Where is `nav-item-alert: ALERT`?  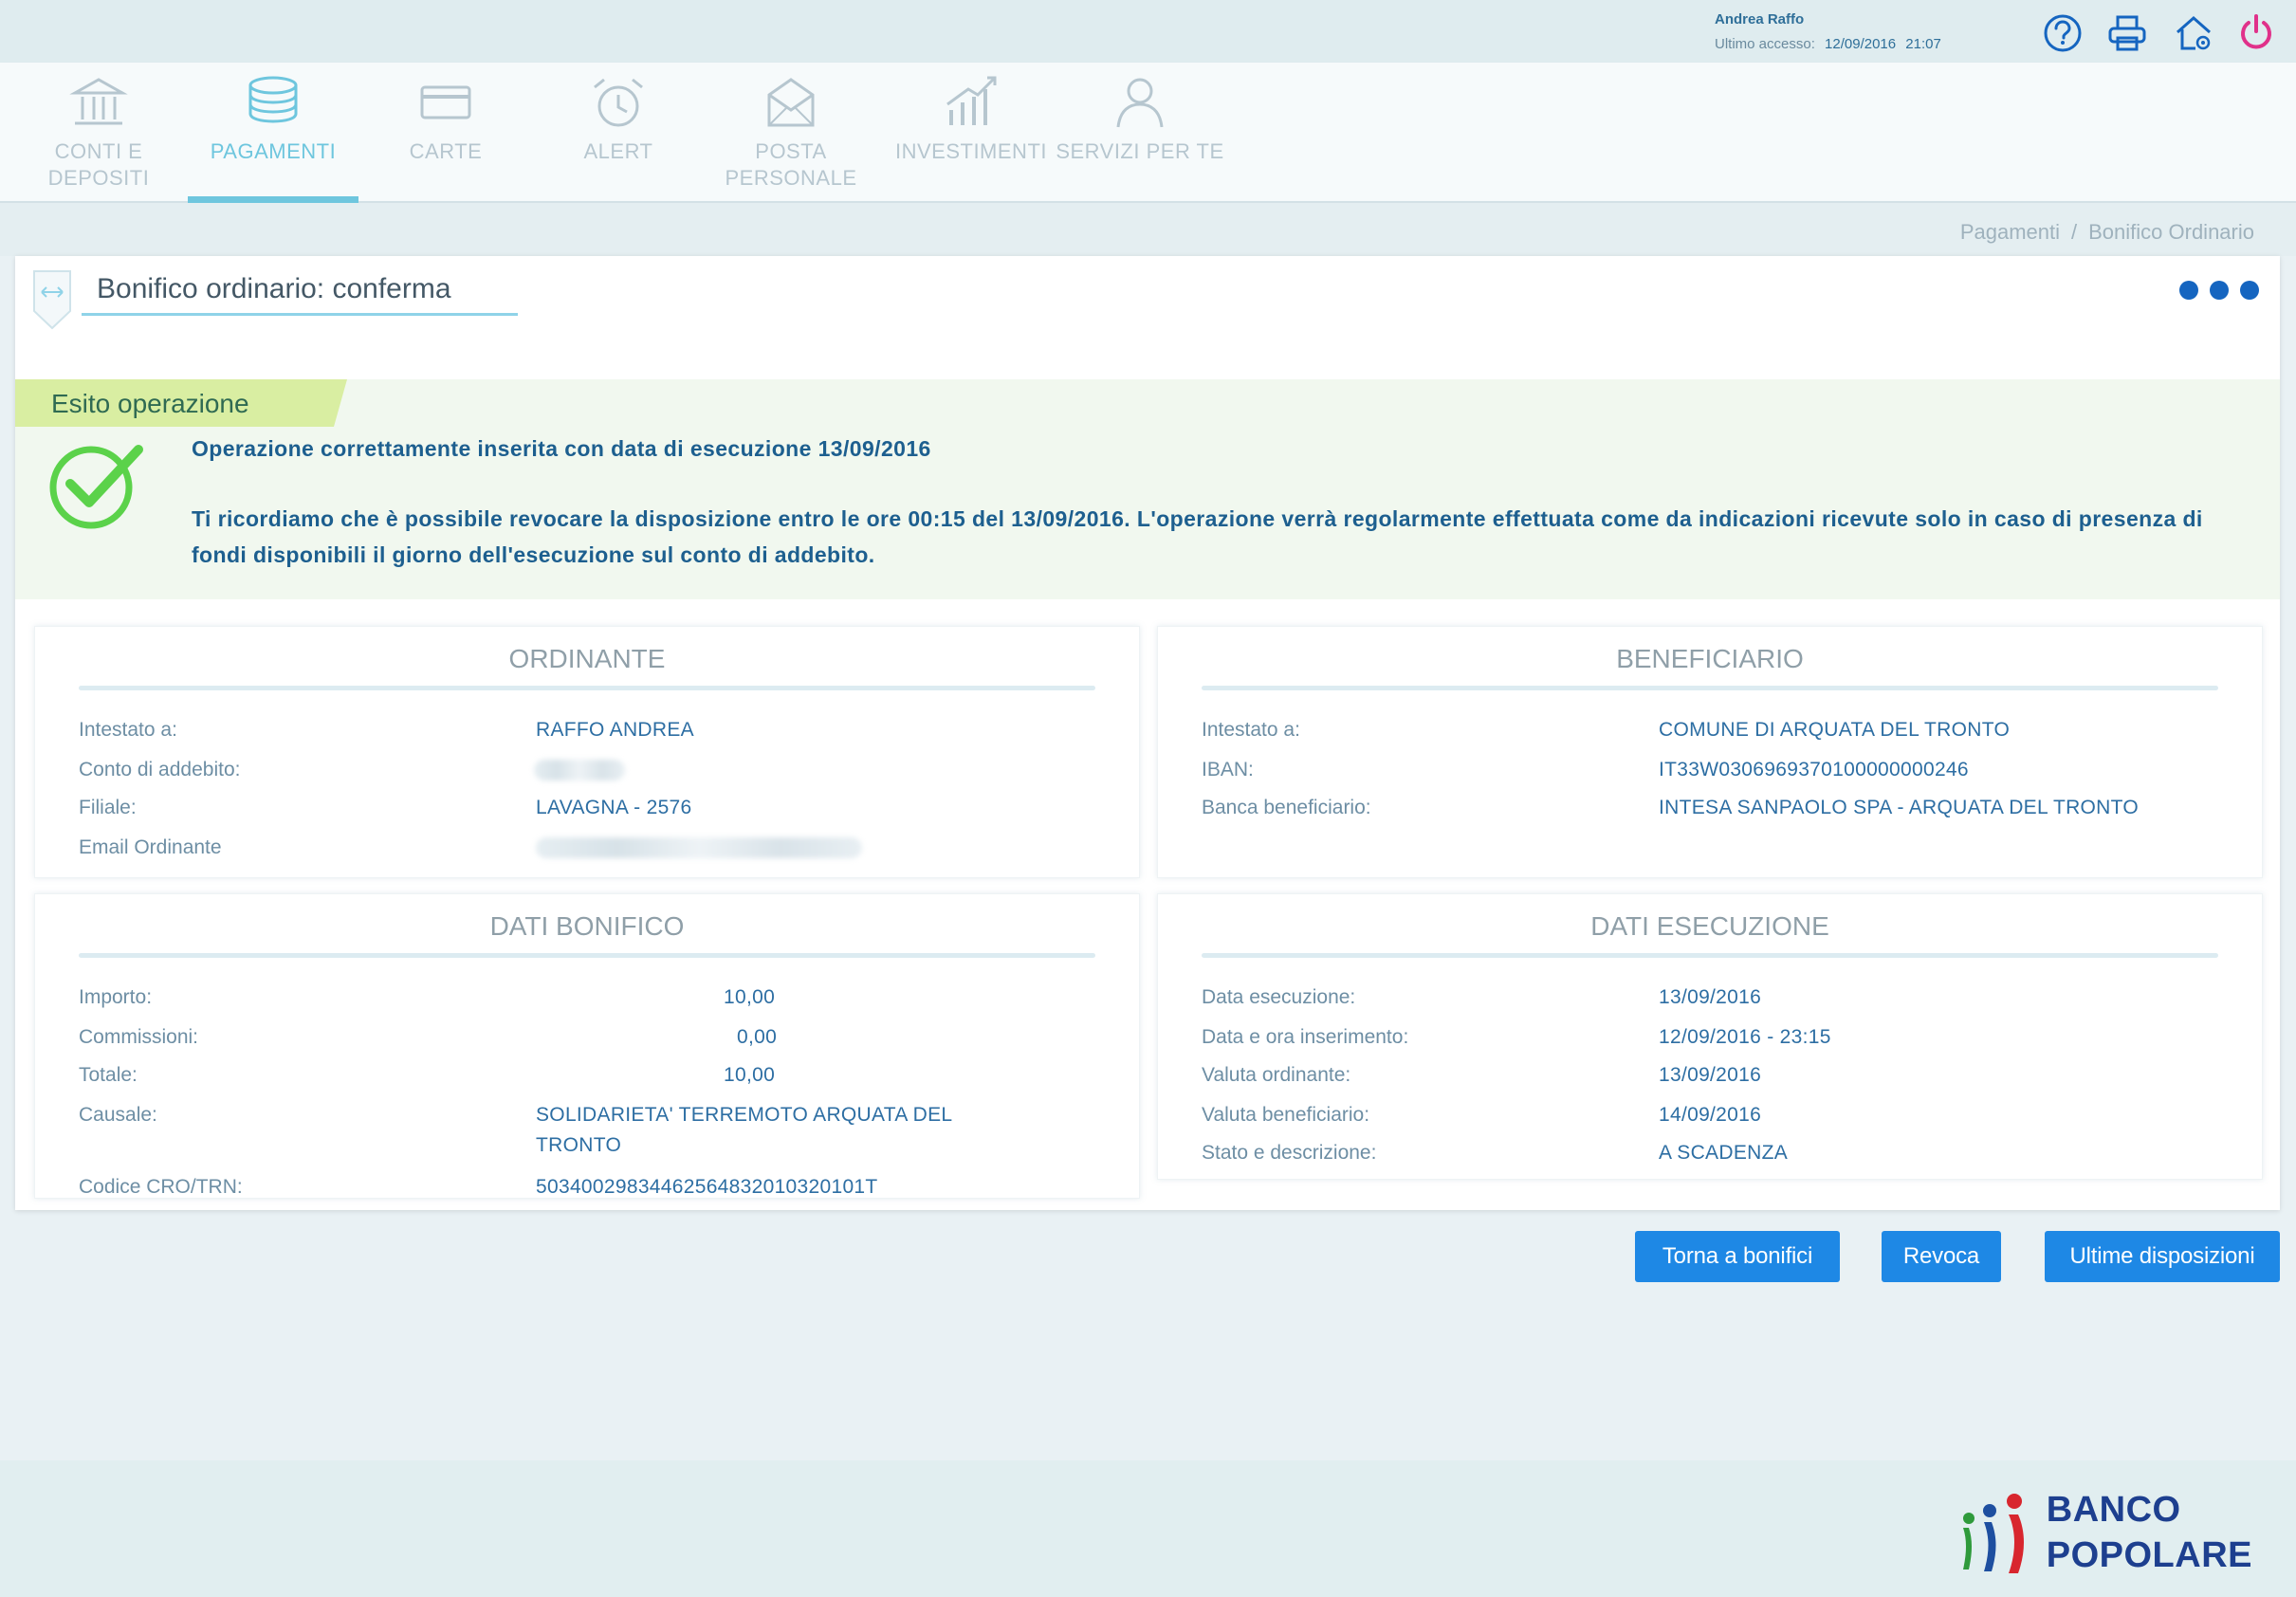
nav-item-alert: ALERT is located at coordinates (618, 132).